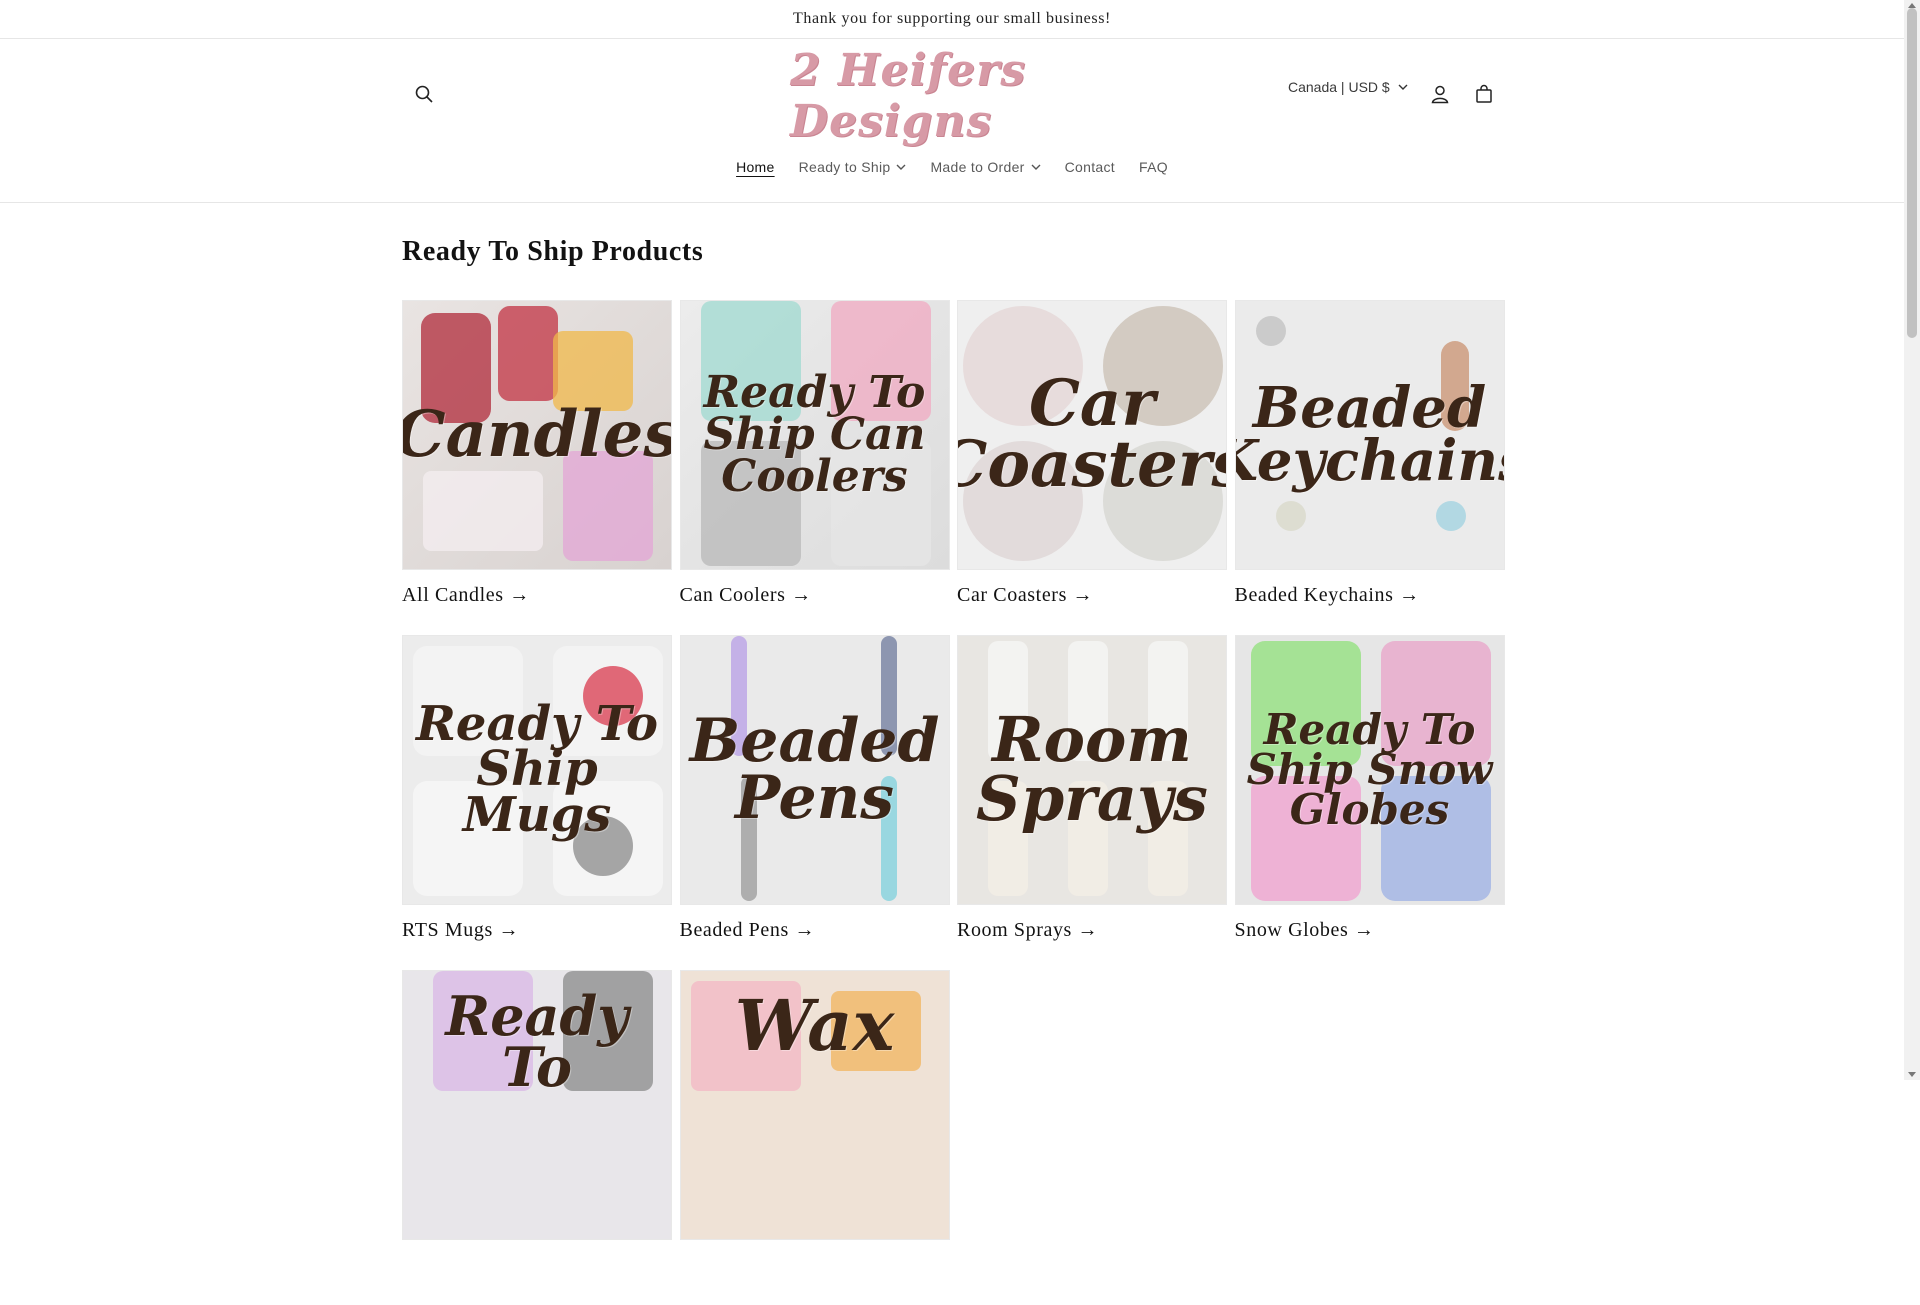 This screenshot has width=1920, height=1305. Describe the element at coordinates (537, 1042) in the screenshot. I see `collection-overlay-text: Ready To` at that location.